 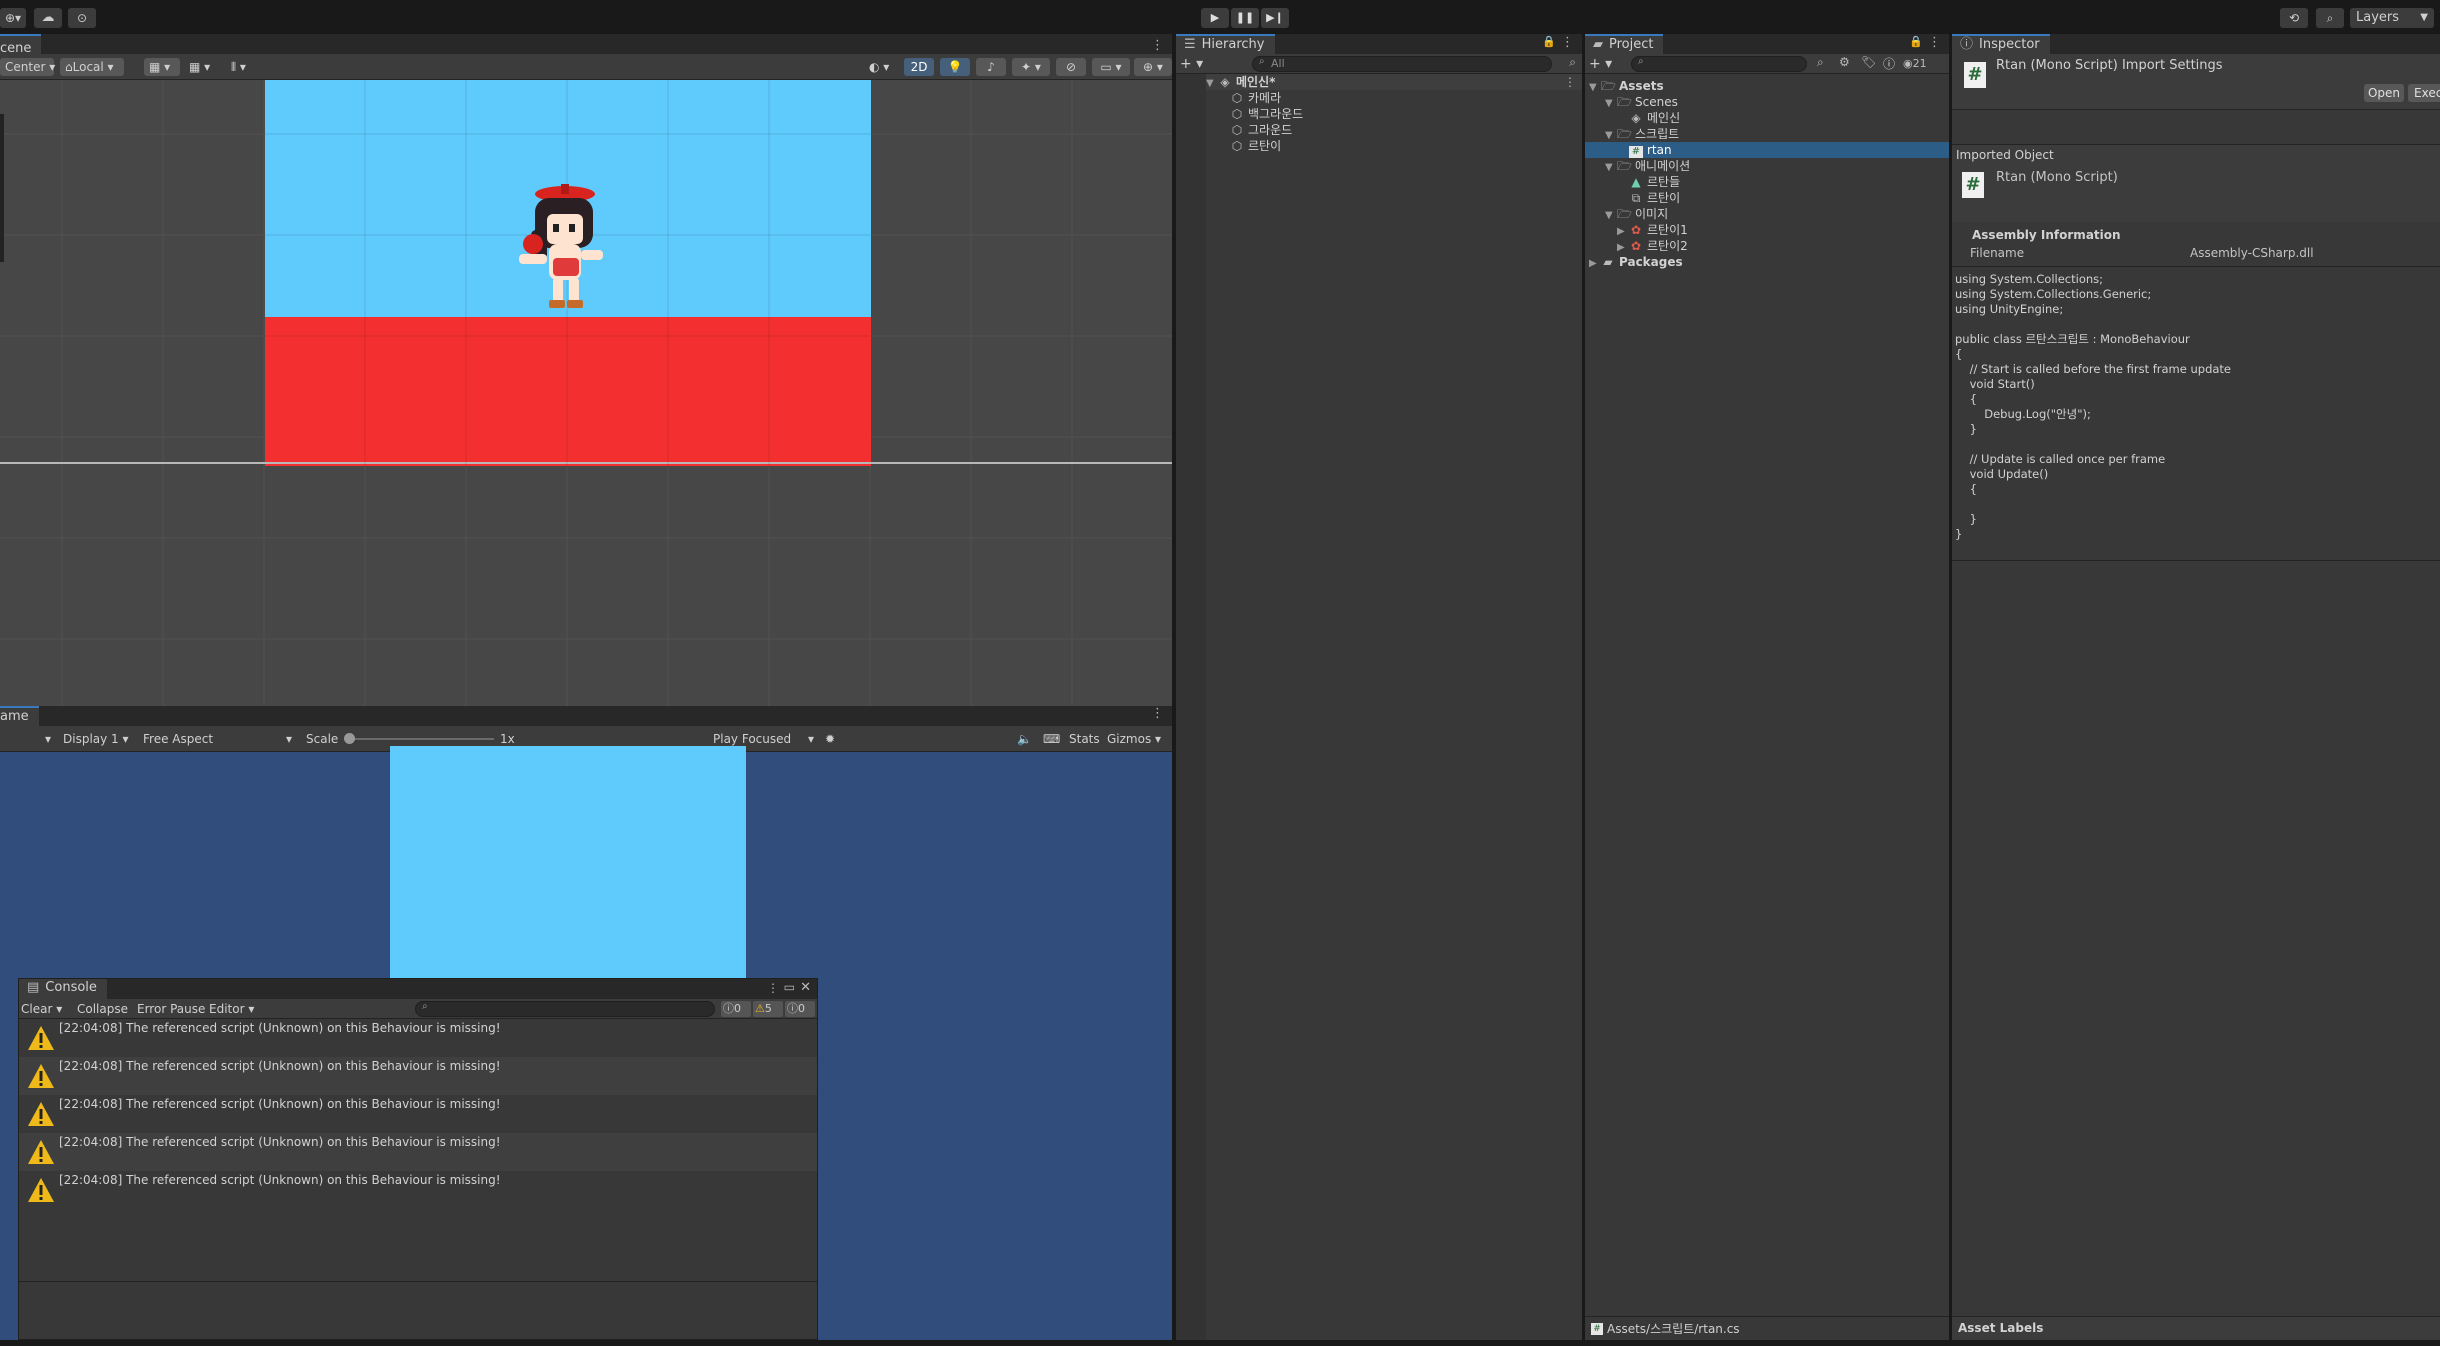 I want to click on error-pause-button: Error Pause, so click(x=171, y=1009).